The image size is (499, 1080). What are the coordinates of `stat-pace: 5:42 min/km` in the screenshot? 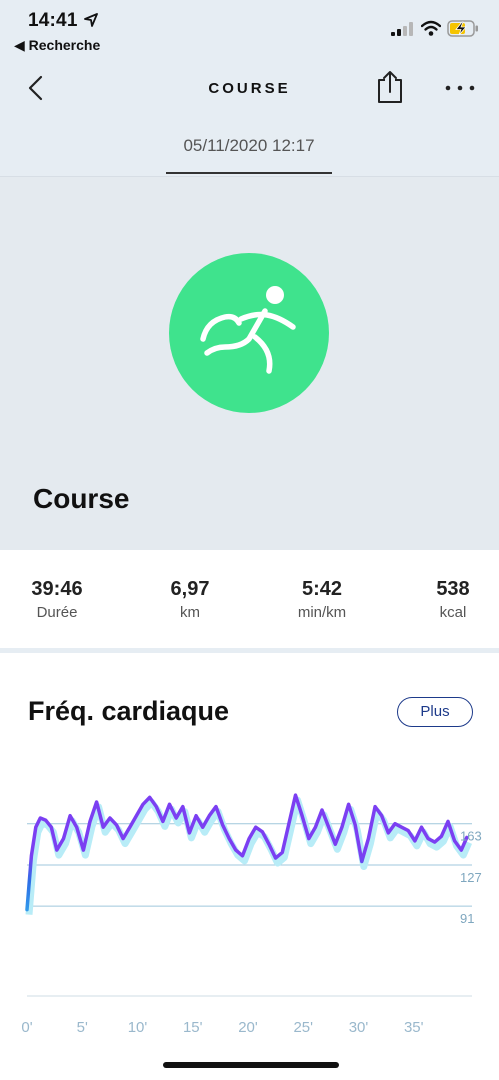 It's located at (322, 599).